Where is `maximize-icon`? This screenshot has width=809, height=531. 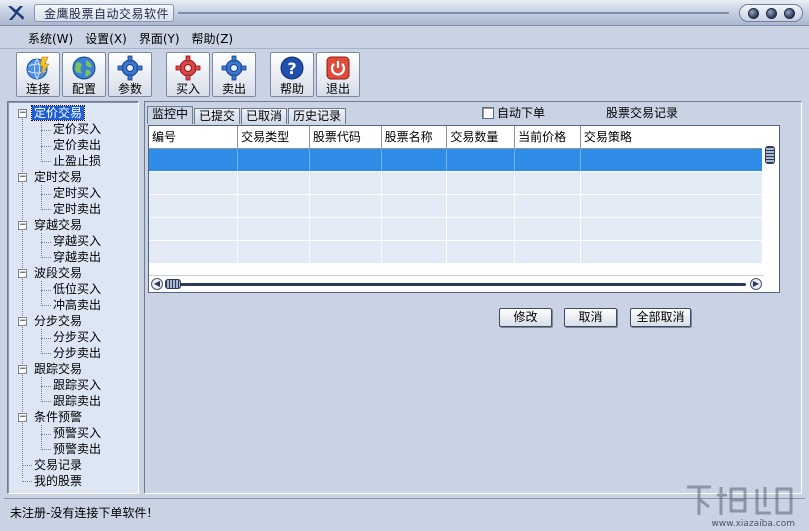 maximize-icon is located at coordinates (771, 13).